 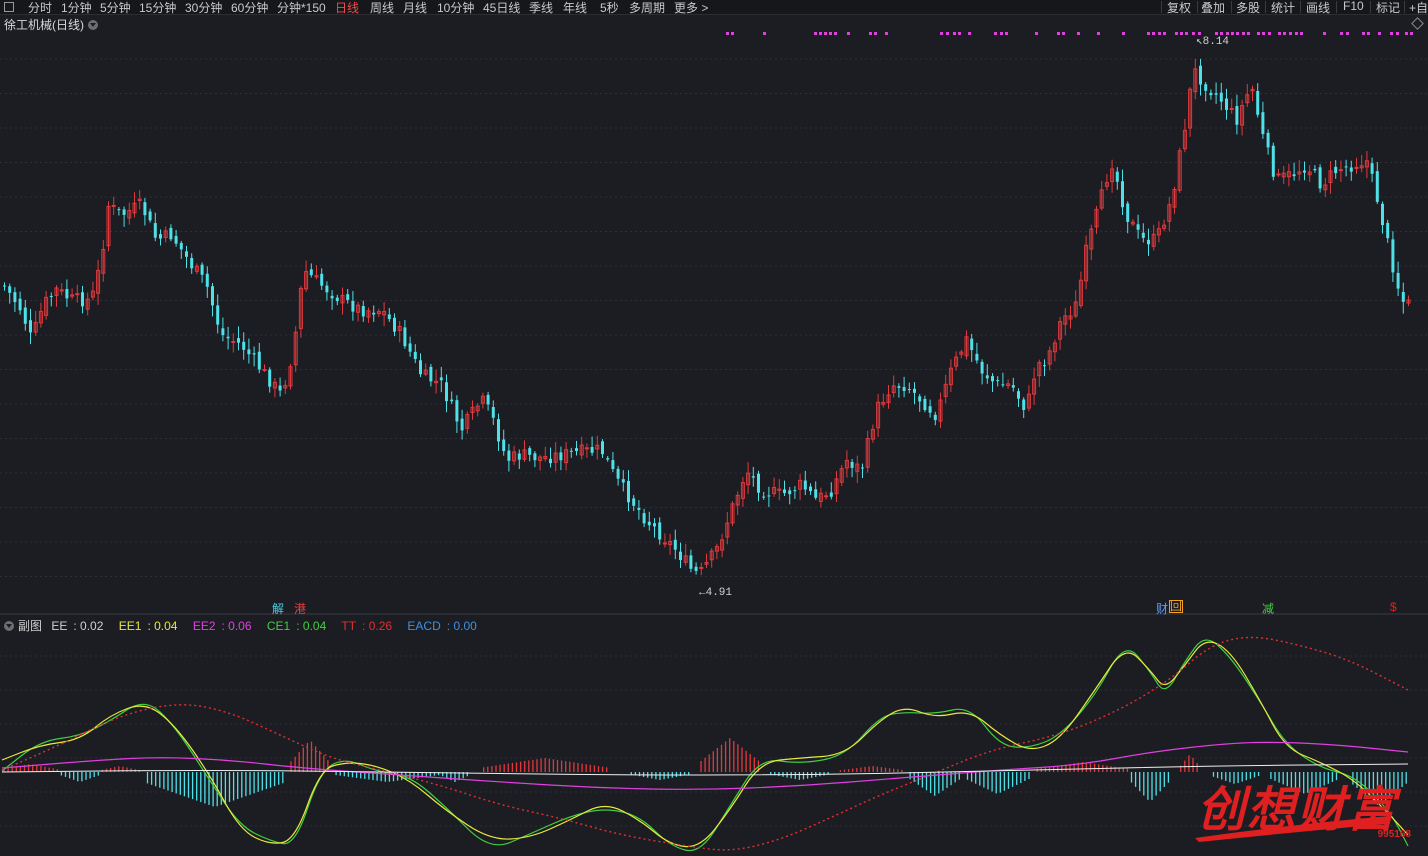 What do you see at coordinates (300, 608) in the screenshot?
I see `event-mark-hk: 港` at bounding box center [300, 608].